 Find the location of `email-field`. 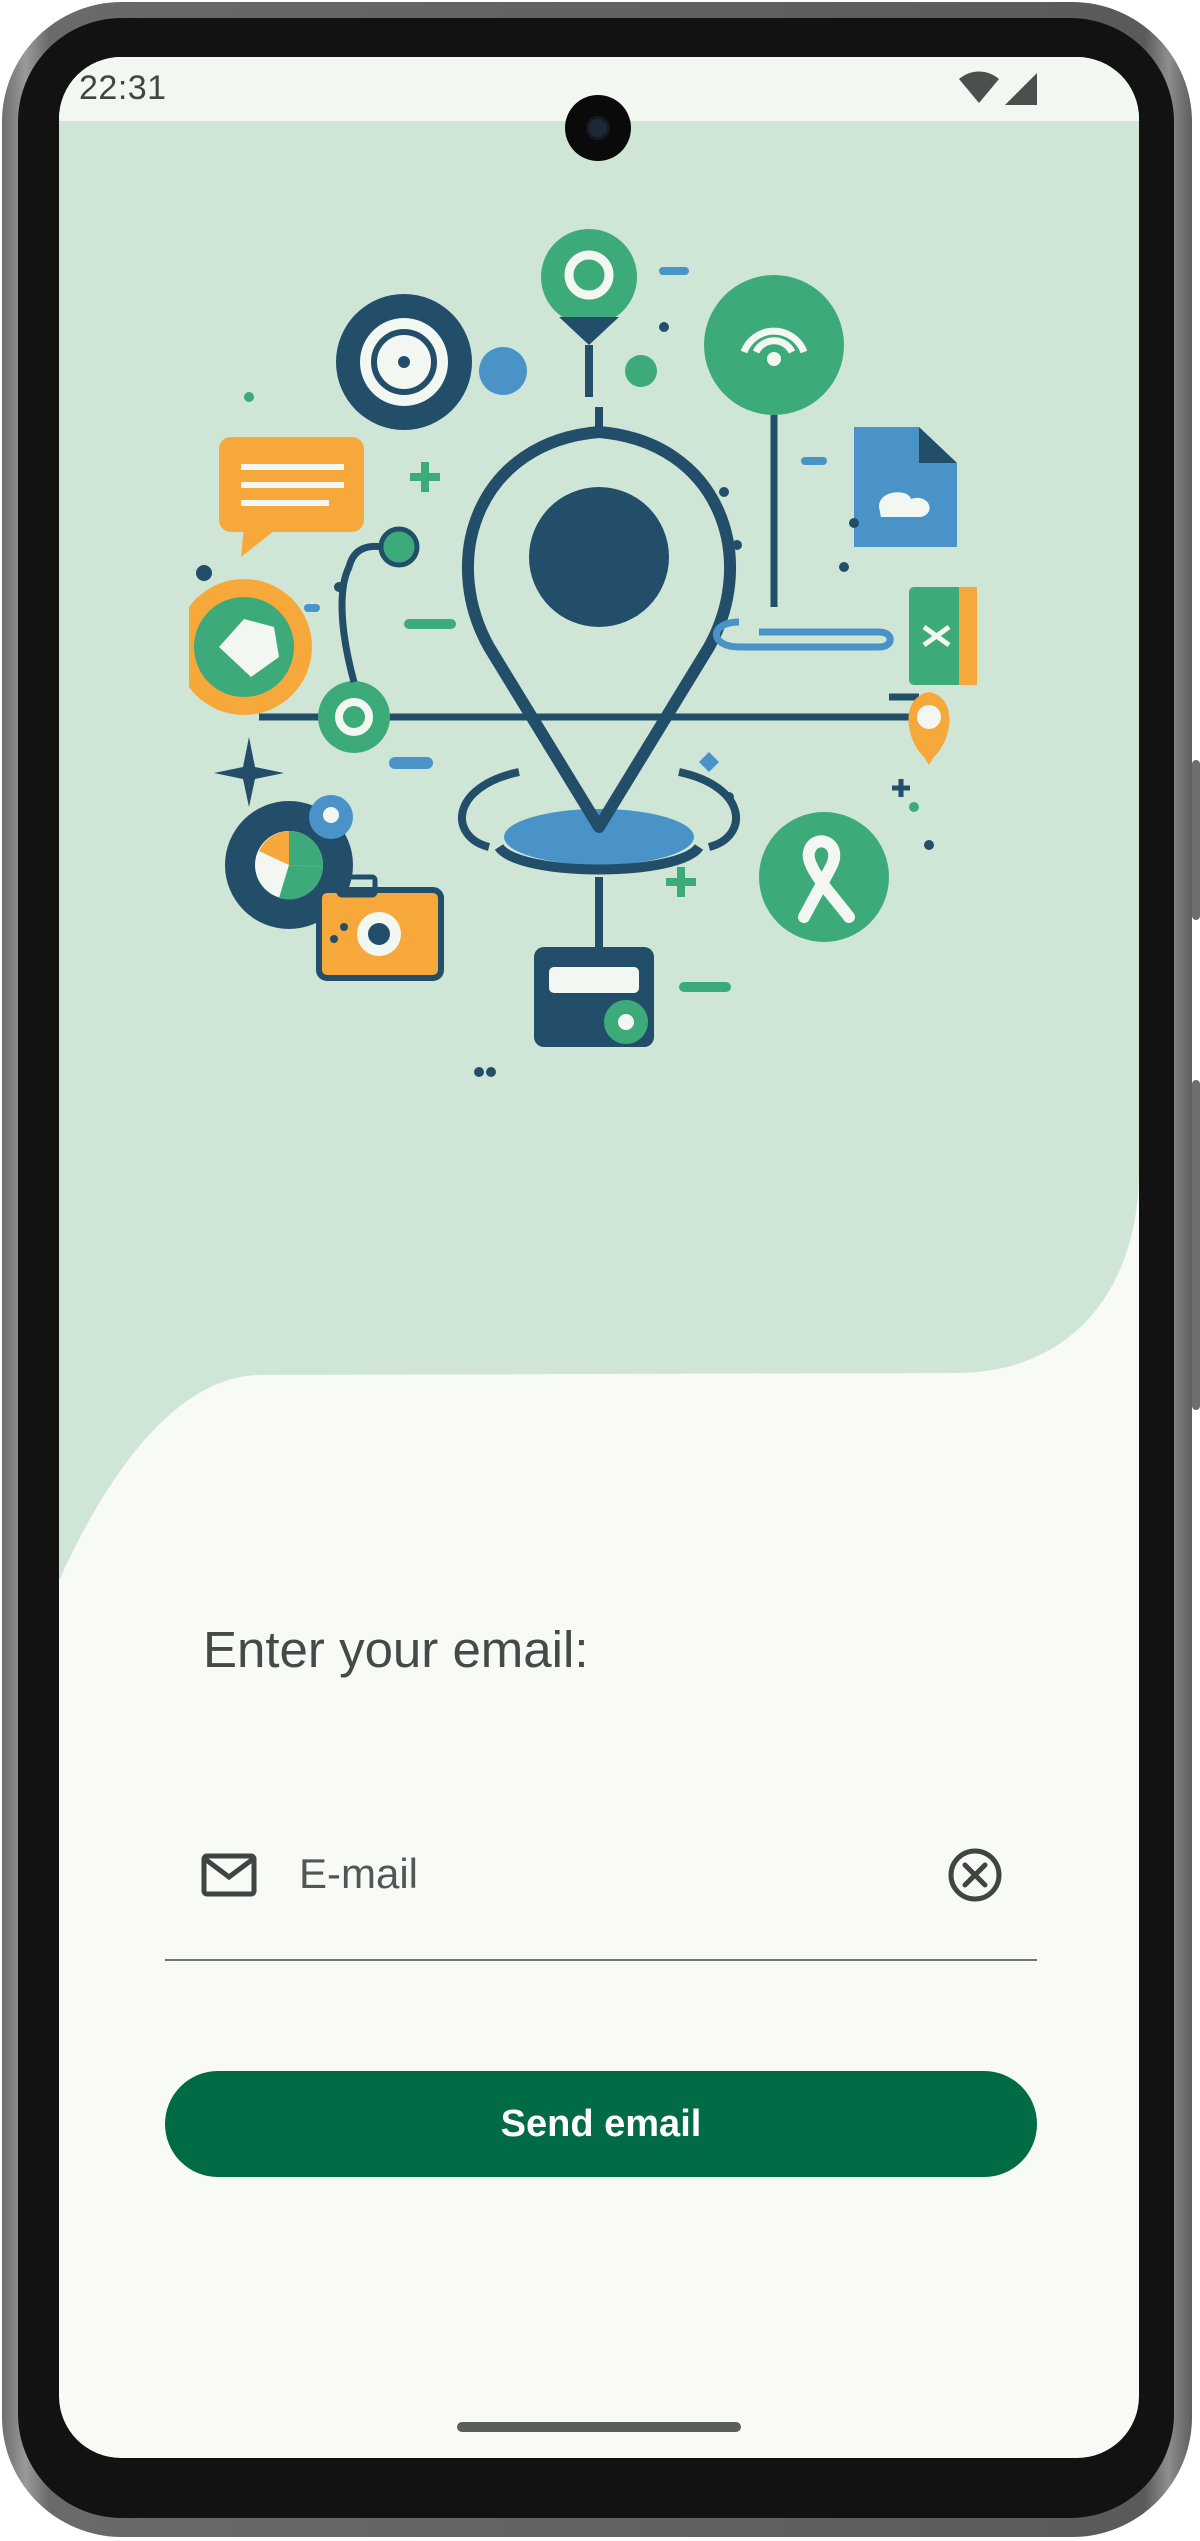

email-field is located at coordinates (601, 1887).